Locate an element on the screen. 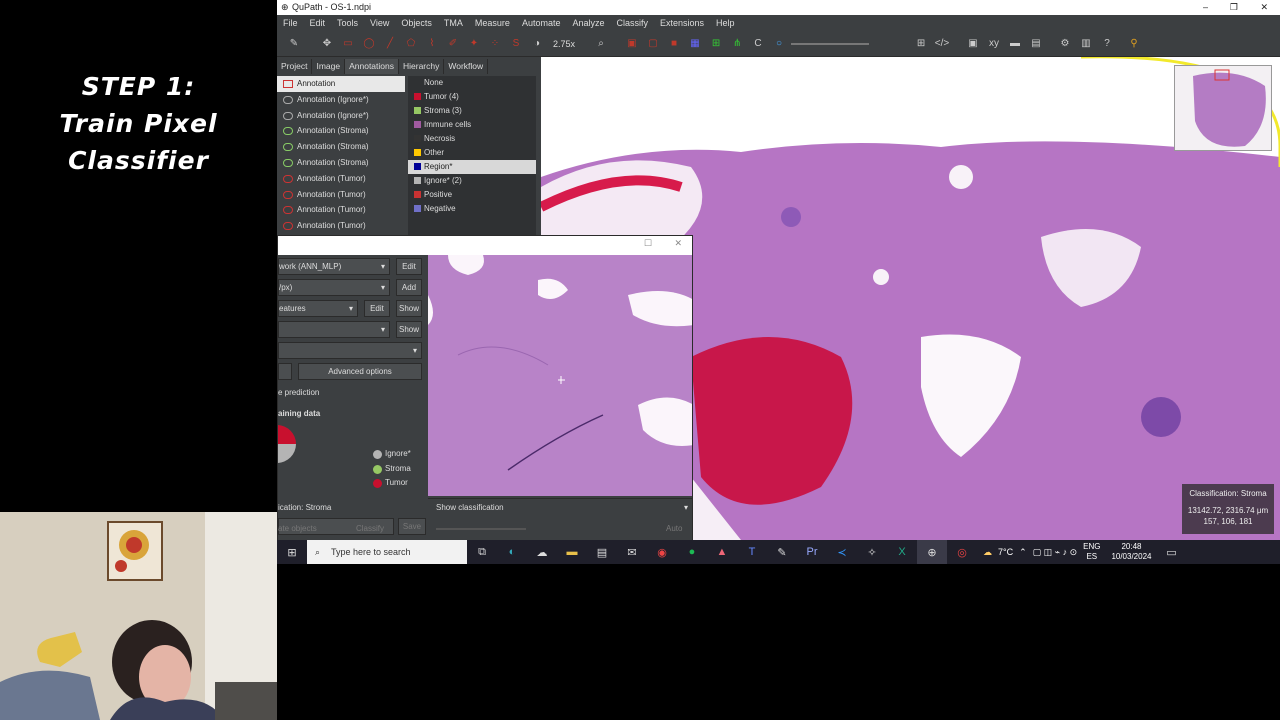 The width and height of the screenshot is (1280, 720). class-item-other: Other is located at coordinates (472, 153).